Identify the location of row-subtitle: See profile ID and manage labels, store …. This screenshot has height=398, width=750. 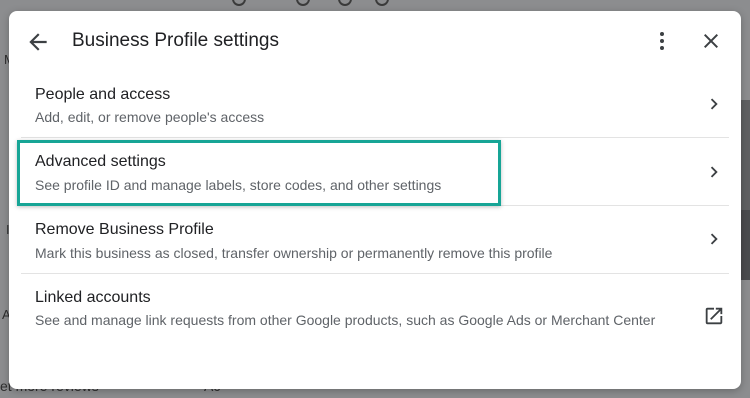
(238, 185).